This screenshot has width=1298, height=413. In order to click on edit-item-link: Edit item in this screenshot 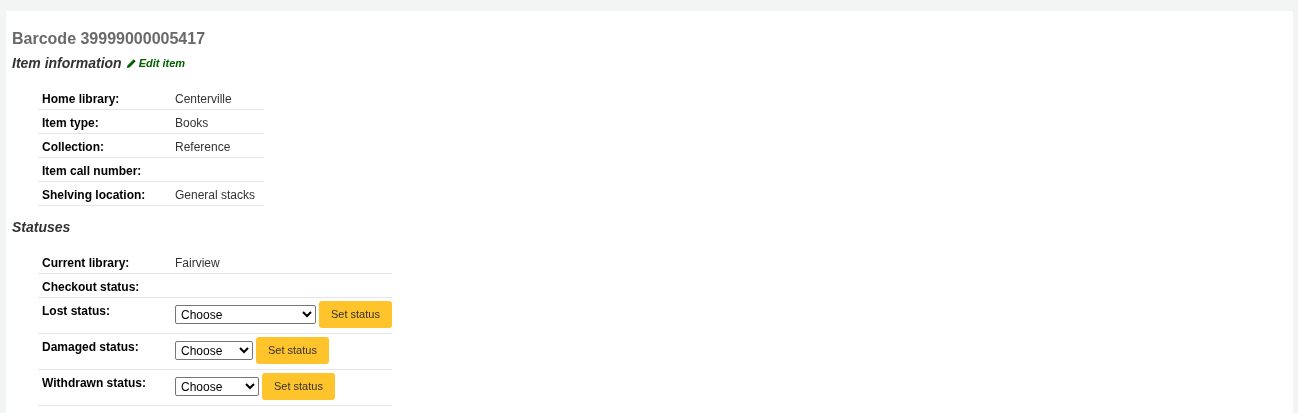, I will do `click(155, 63)`.